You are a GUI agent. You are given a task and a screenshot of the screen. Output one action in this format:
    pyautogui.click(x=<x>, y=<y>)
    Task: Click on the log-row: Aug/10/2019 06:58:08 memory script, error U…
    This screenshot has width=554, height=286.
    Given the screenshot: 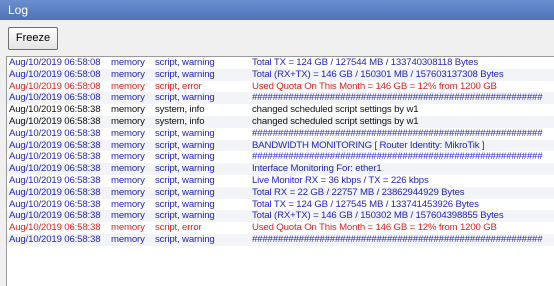 What is the action you would take?
    pyautogui.click(x=280, y=86)
    